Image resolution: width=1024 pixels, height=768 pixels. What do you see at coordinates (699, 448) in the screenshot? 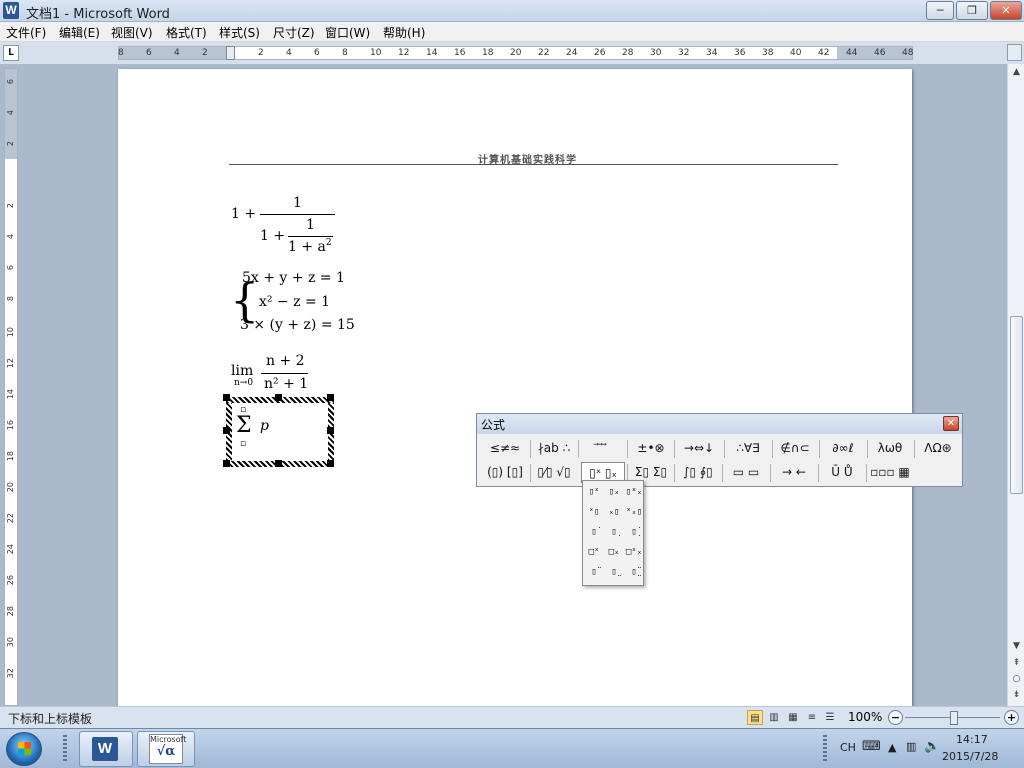
I see `arrow-symbols-button: →⇔↓` at bounding box center [699, 448].